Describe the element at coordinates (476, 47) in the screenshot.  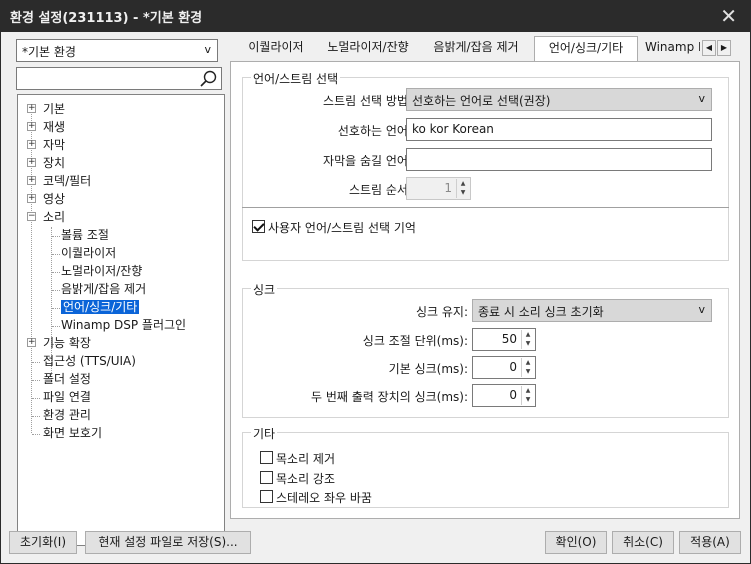
I see `tab-noise: 음밝게/잡음 제거` at that location.